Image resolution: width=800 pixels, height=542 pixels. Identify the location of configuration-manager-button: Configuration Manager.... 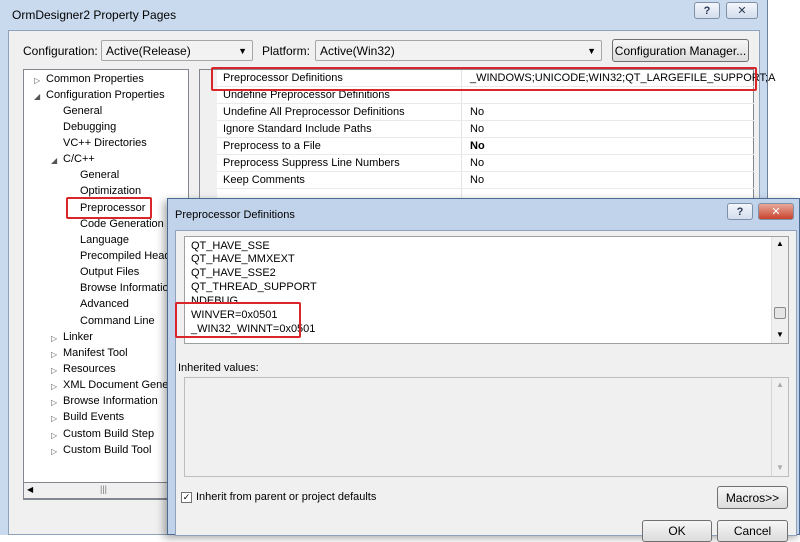
(680, 50).